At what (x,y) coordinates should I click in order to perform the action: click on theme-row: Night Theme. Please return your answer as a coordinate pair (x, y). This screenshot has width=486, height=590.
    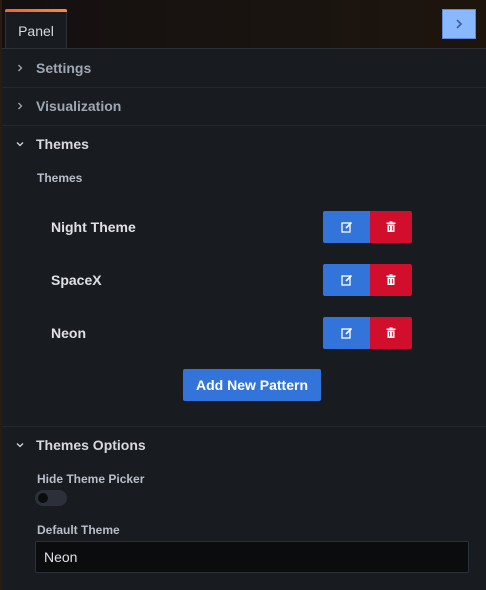
    Looking at the image, I should click on (244, 227).